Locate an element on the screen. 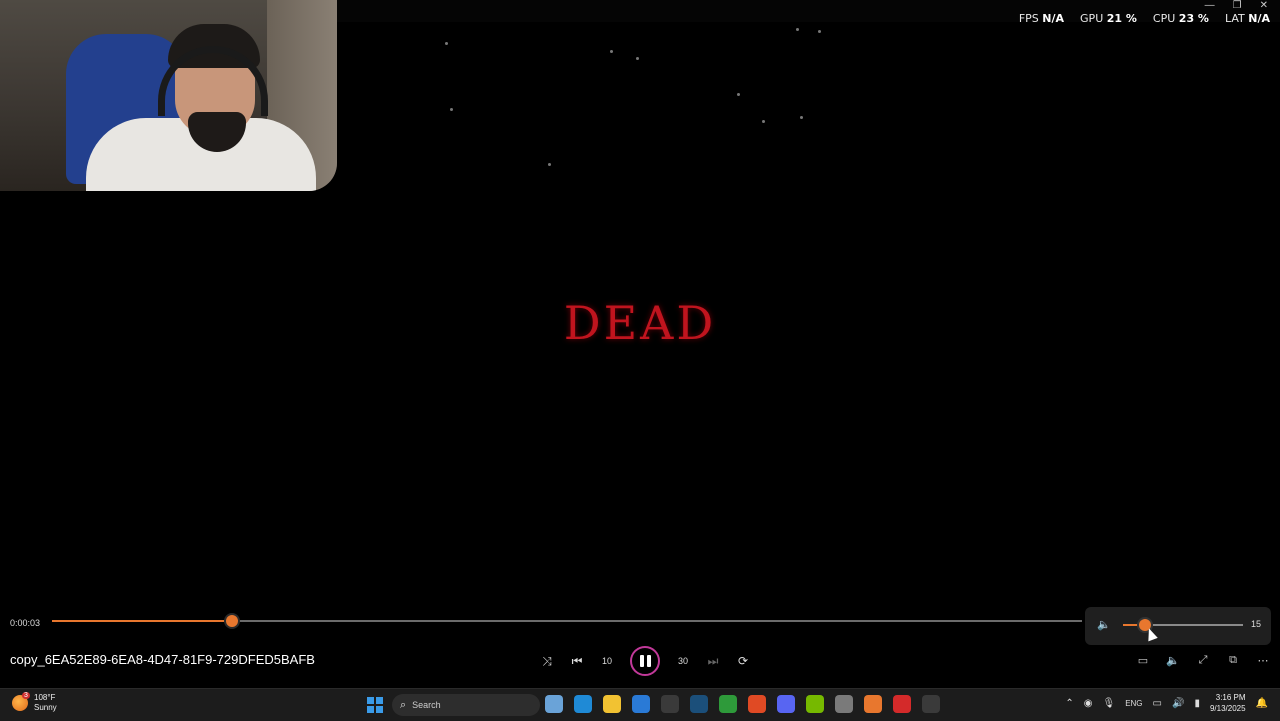 This screenshot has height=721, width=1280. widgets-app is located at coordinates (554, 704).